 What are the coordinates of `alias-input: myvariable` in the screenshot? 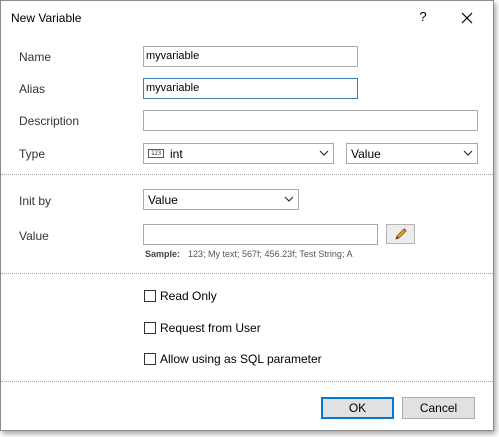 It's located at (250, 88).